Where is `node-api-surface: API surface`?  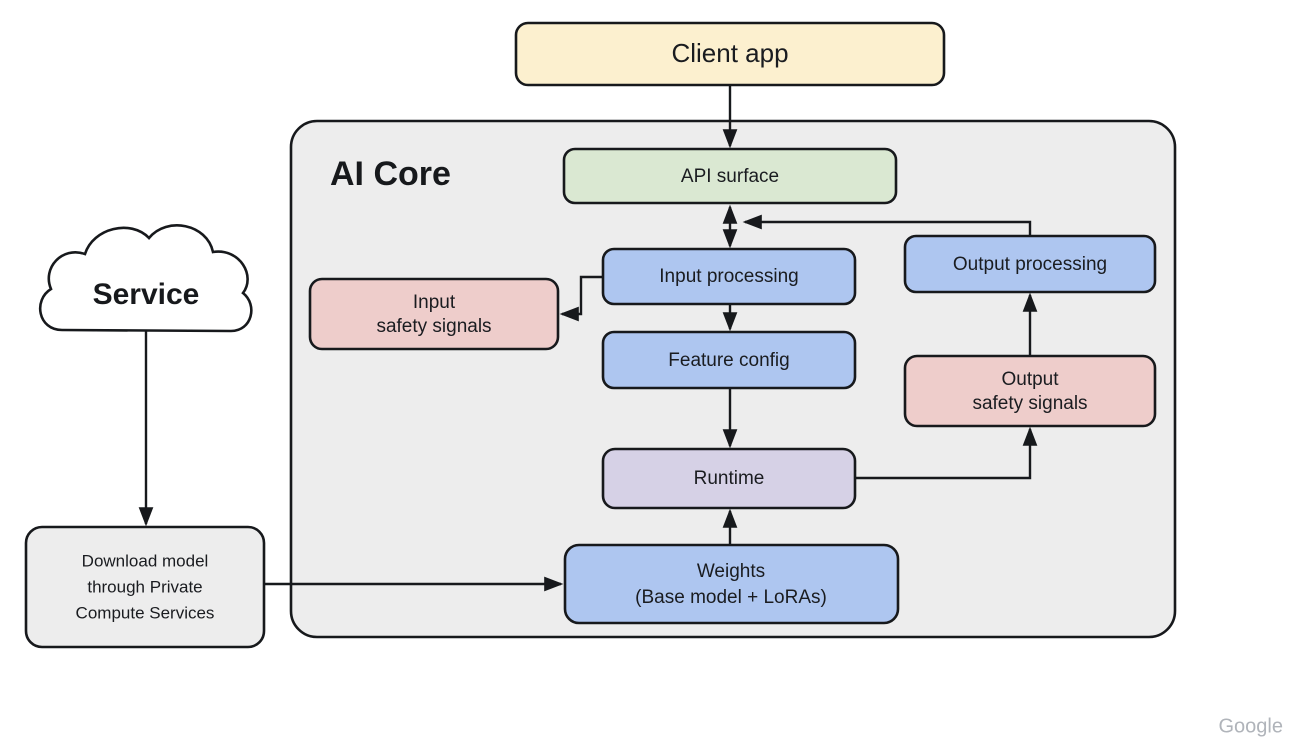
node-api-surface: API surface is located at coordinates (730, 176).